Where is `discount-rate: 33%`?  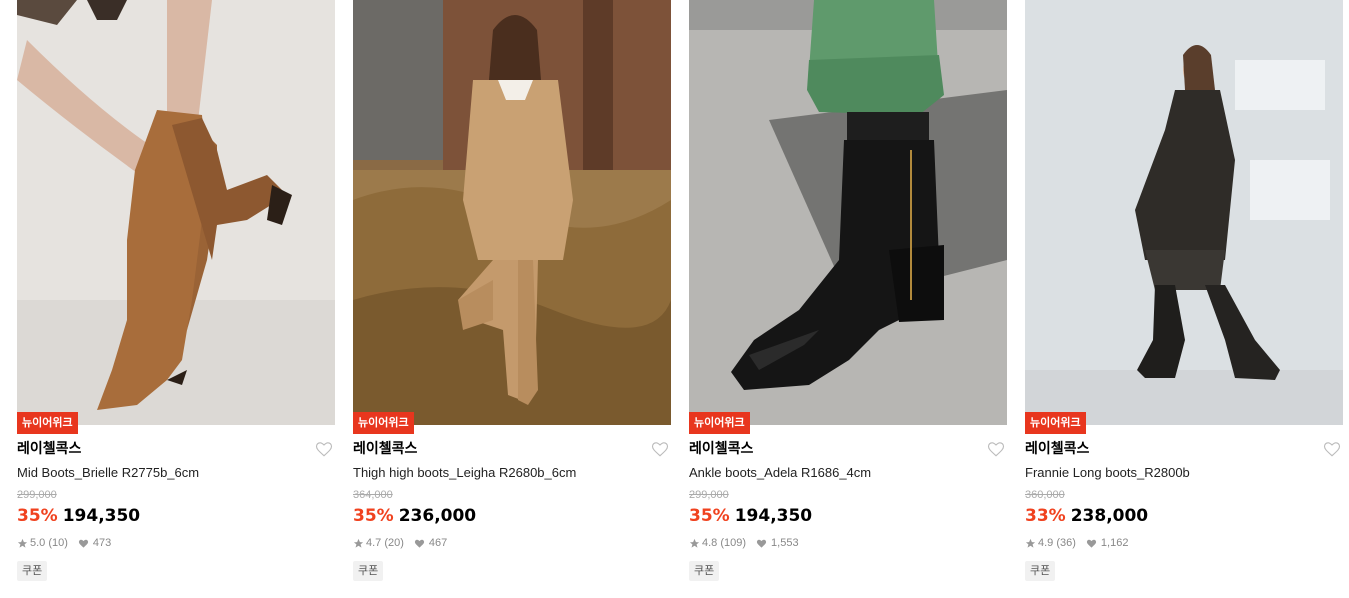 discount-rate: 33% is located at coordinates (1045, 516).